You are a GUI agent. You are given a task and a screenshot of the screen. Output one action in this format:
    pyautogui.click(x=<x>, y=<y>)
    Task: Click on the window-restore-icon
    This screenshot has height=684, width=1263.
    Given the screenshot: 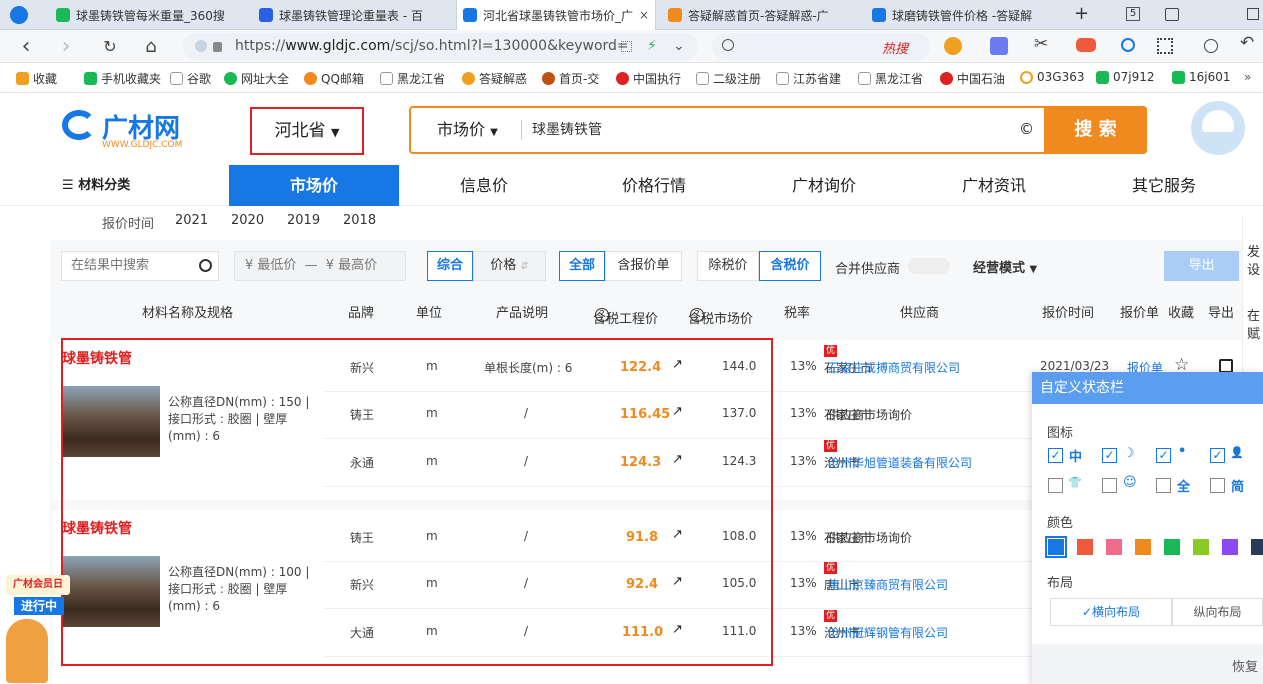 What is the action you would take?
    pyautogui.click(x=1253, y=14)
    